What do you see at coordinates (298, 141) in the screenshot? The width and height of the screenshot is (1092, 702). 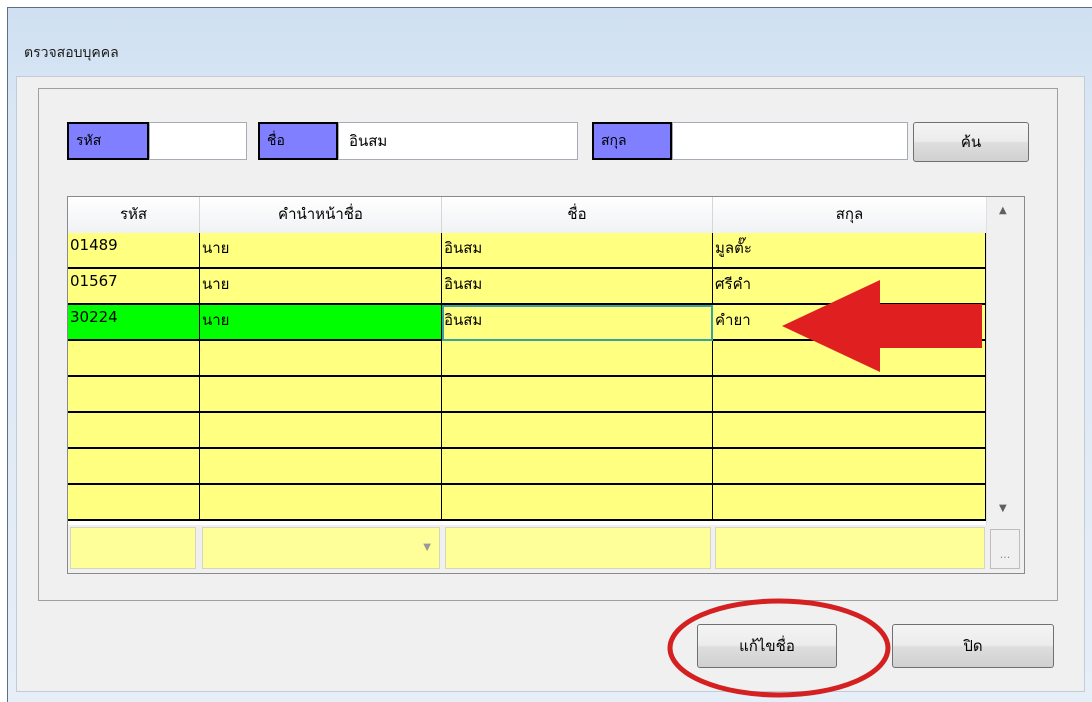 I see `name-label: ชื่อ` at bounding box center [298, 141].